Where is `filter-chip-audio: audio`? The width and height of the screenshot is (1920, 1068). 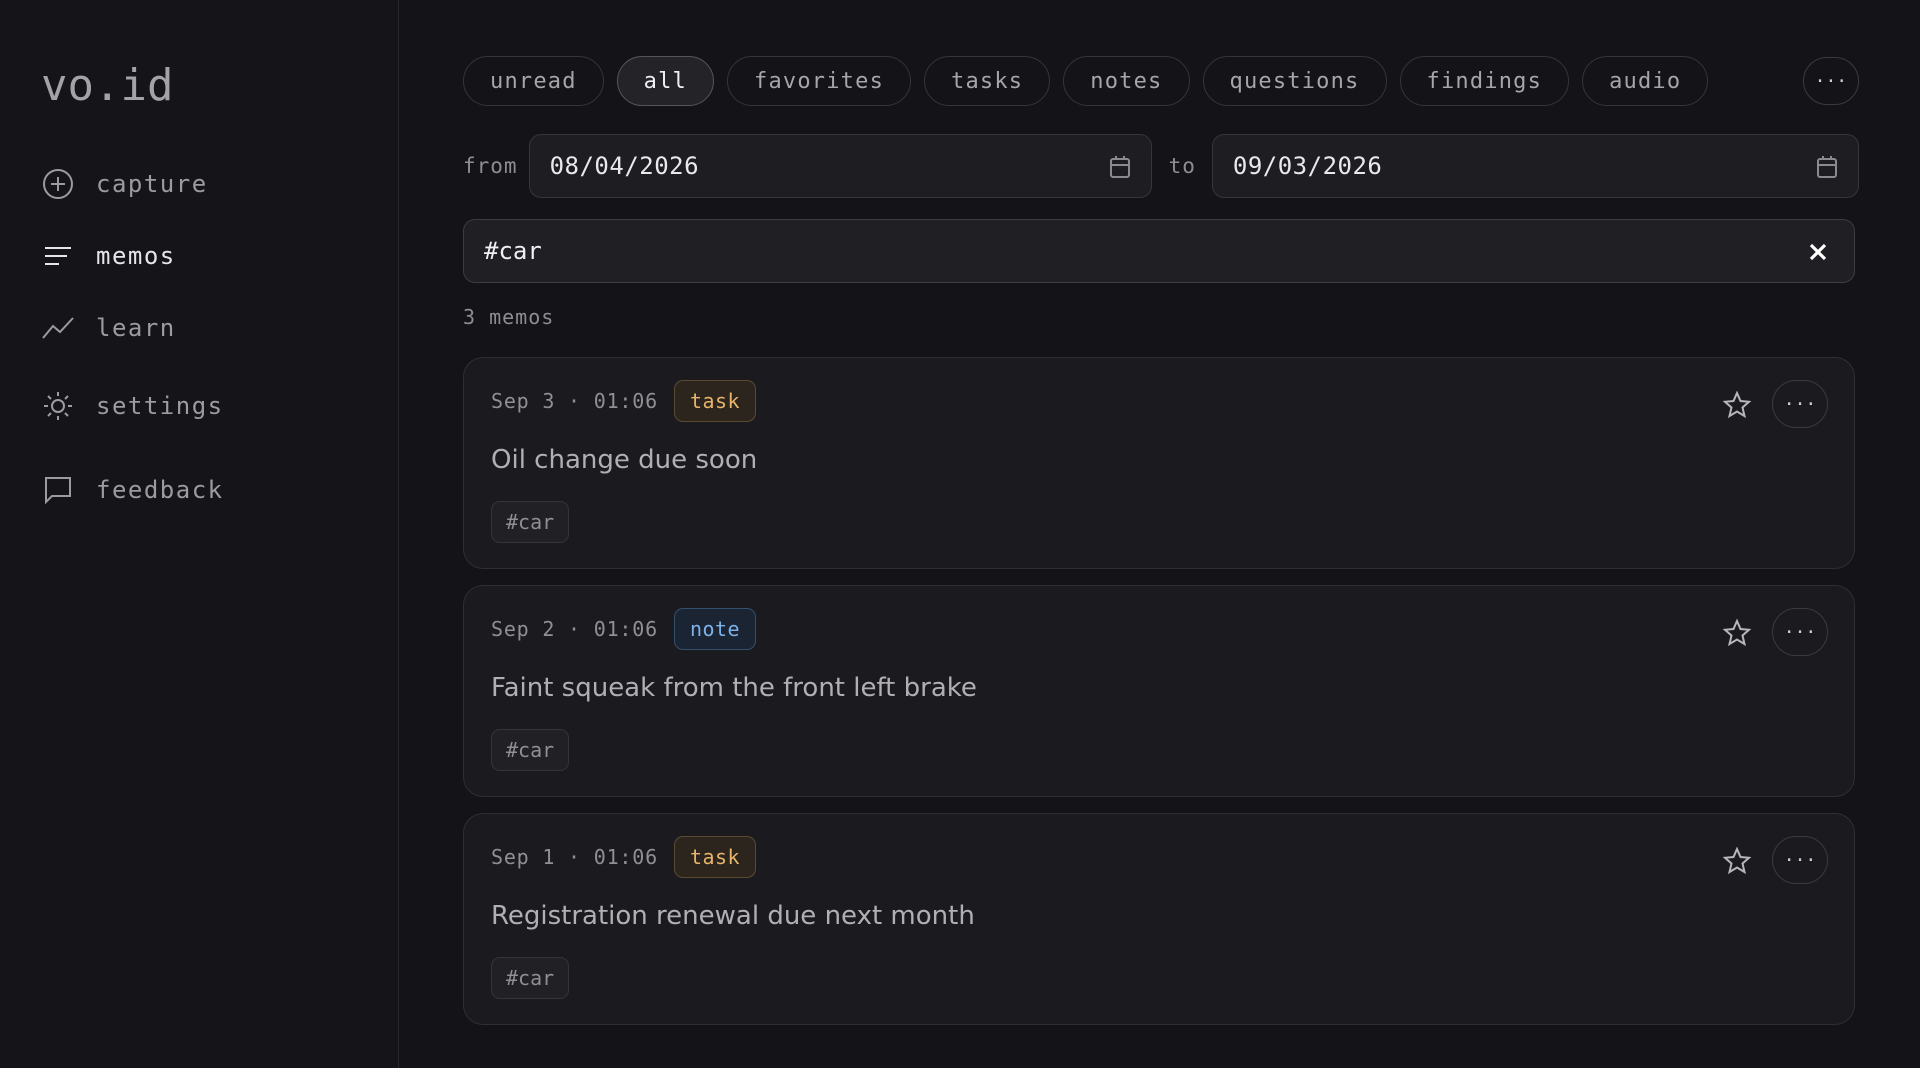 filter-chip-audio: audio is located at coordinates (1645, 81).